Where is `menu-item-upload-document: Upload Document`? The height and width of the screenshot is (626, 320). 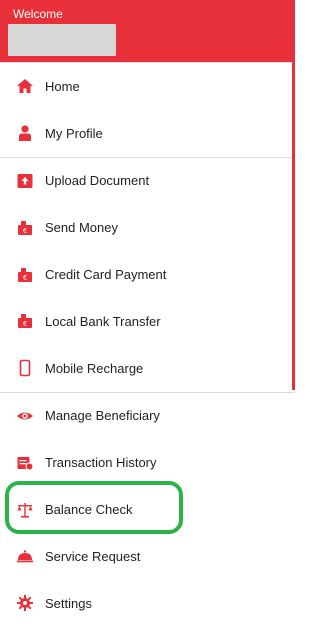 menu-item-upload-document: Upload Document is located at coordinates (147, 181).